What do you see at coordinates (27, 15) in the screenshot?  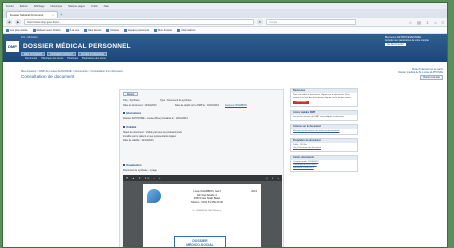 I see `tab-title: Dossier Médical Personnel` at bounding box center [27, 15].